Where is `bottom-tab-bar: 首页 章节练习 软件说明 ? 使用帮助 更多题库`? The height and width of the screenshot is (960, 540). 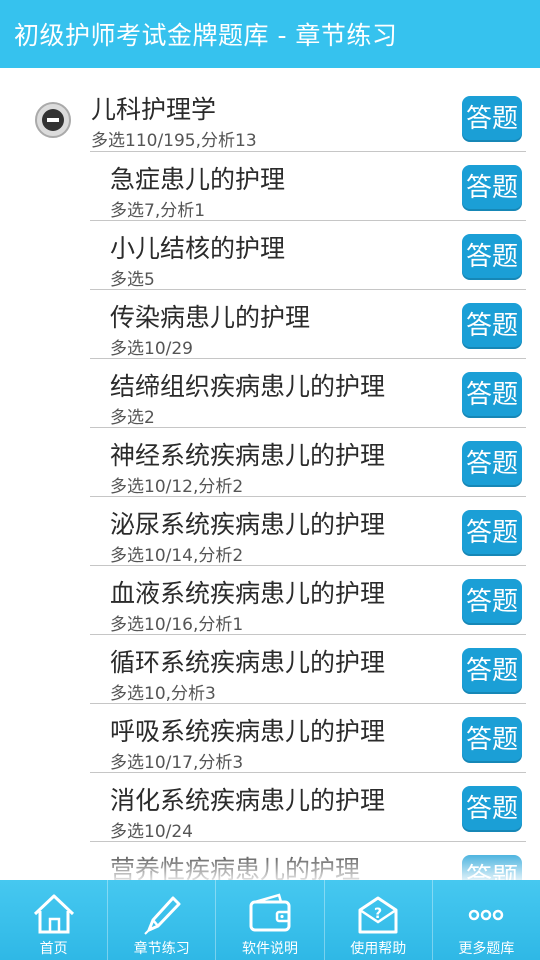
bottom-tab-bar: 首页 章节练习 软件说明 ? 使用帮助 更多题库 is located at coordinates (270, 920).